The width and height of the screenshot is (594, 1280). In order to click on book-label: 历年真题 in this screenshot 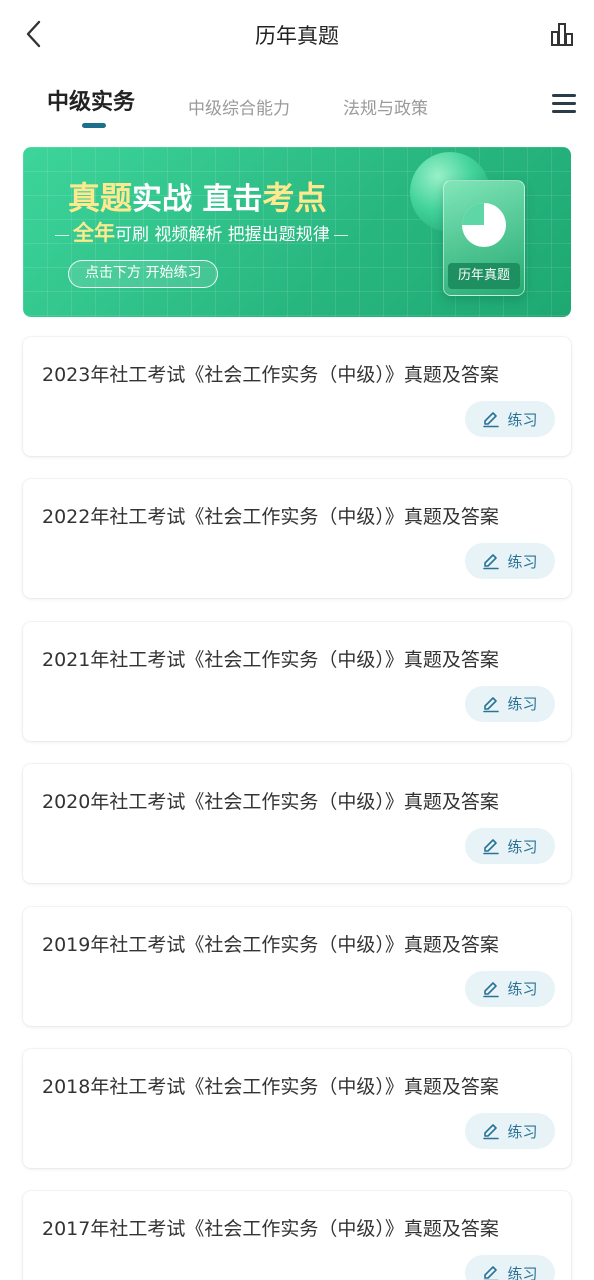, I will do `click(484, 276)`.